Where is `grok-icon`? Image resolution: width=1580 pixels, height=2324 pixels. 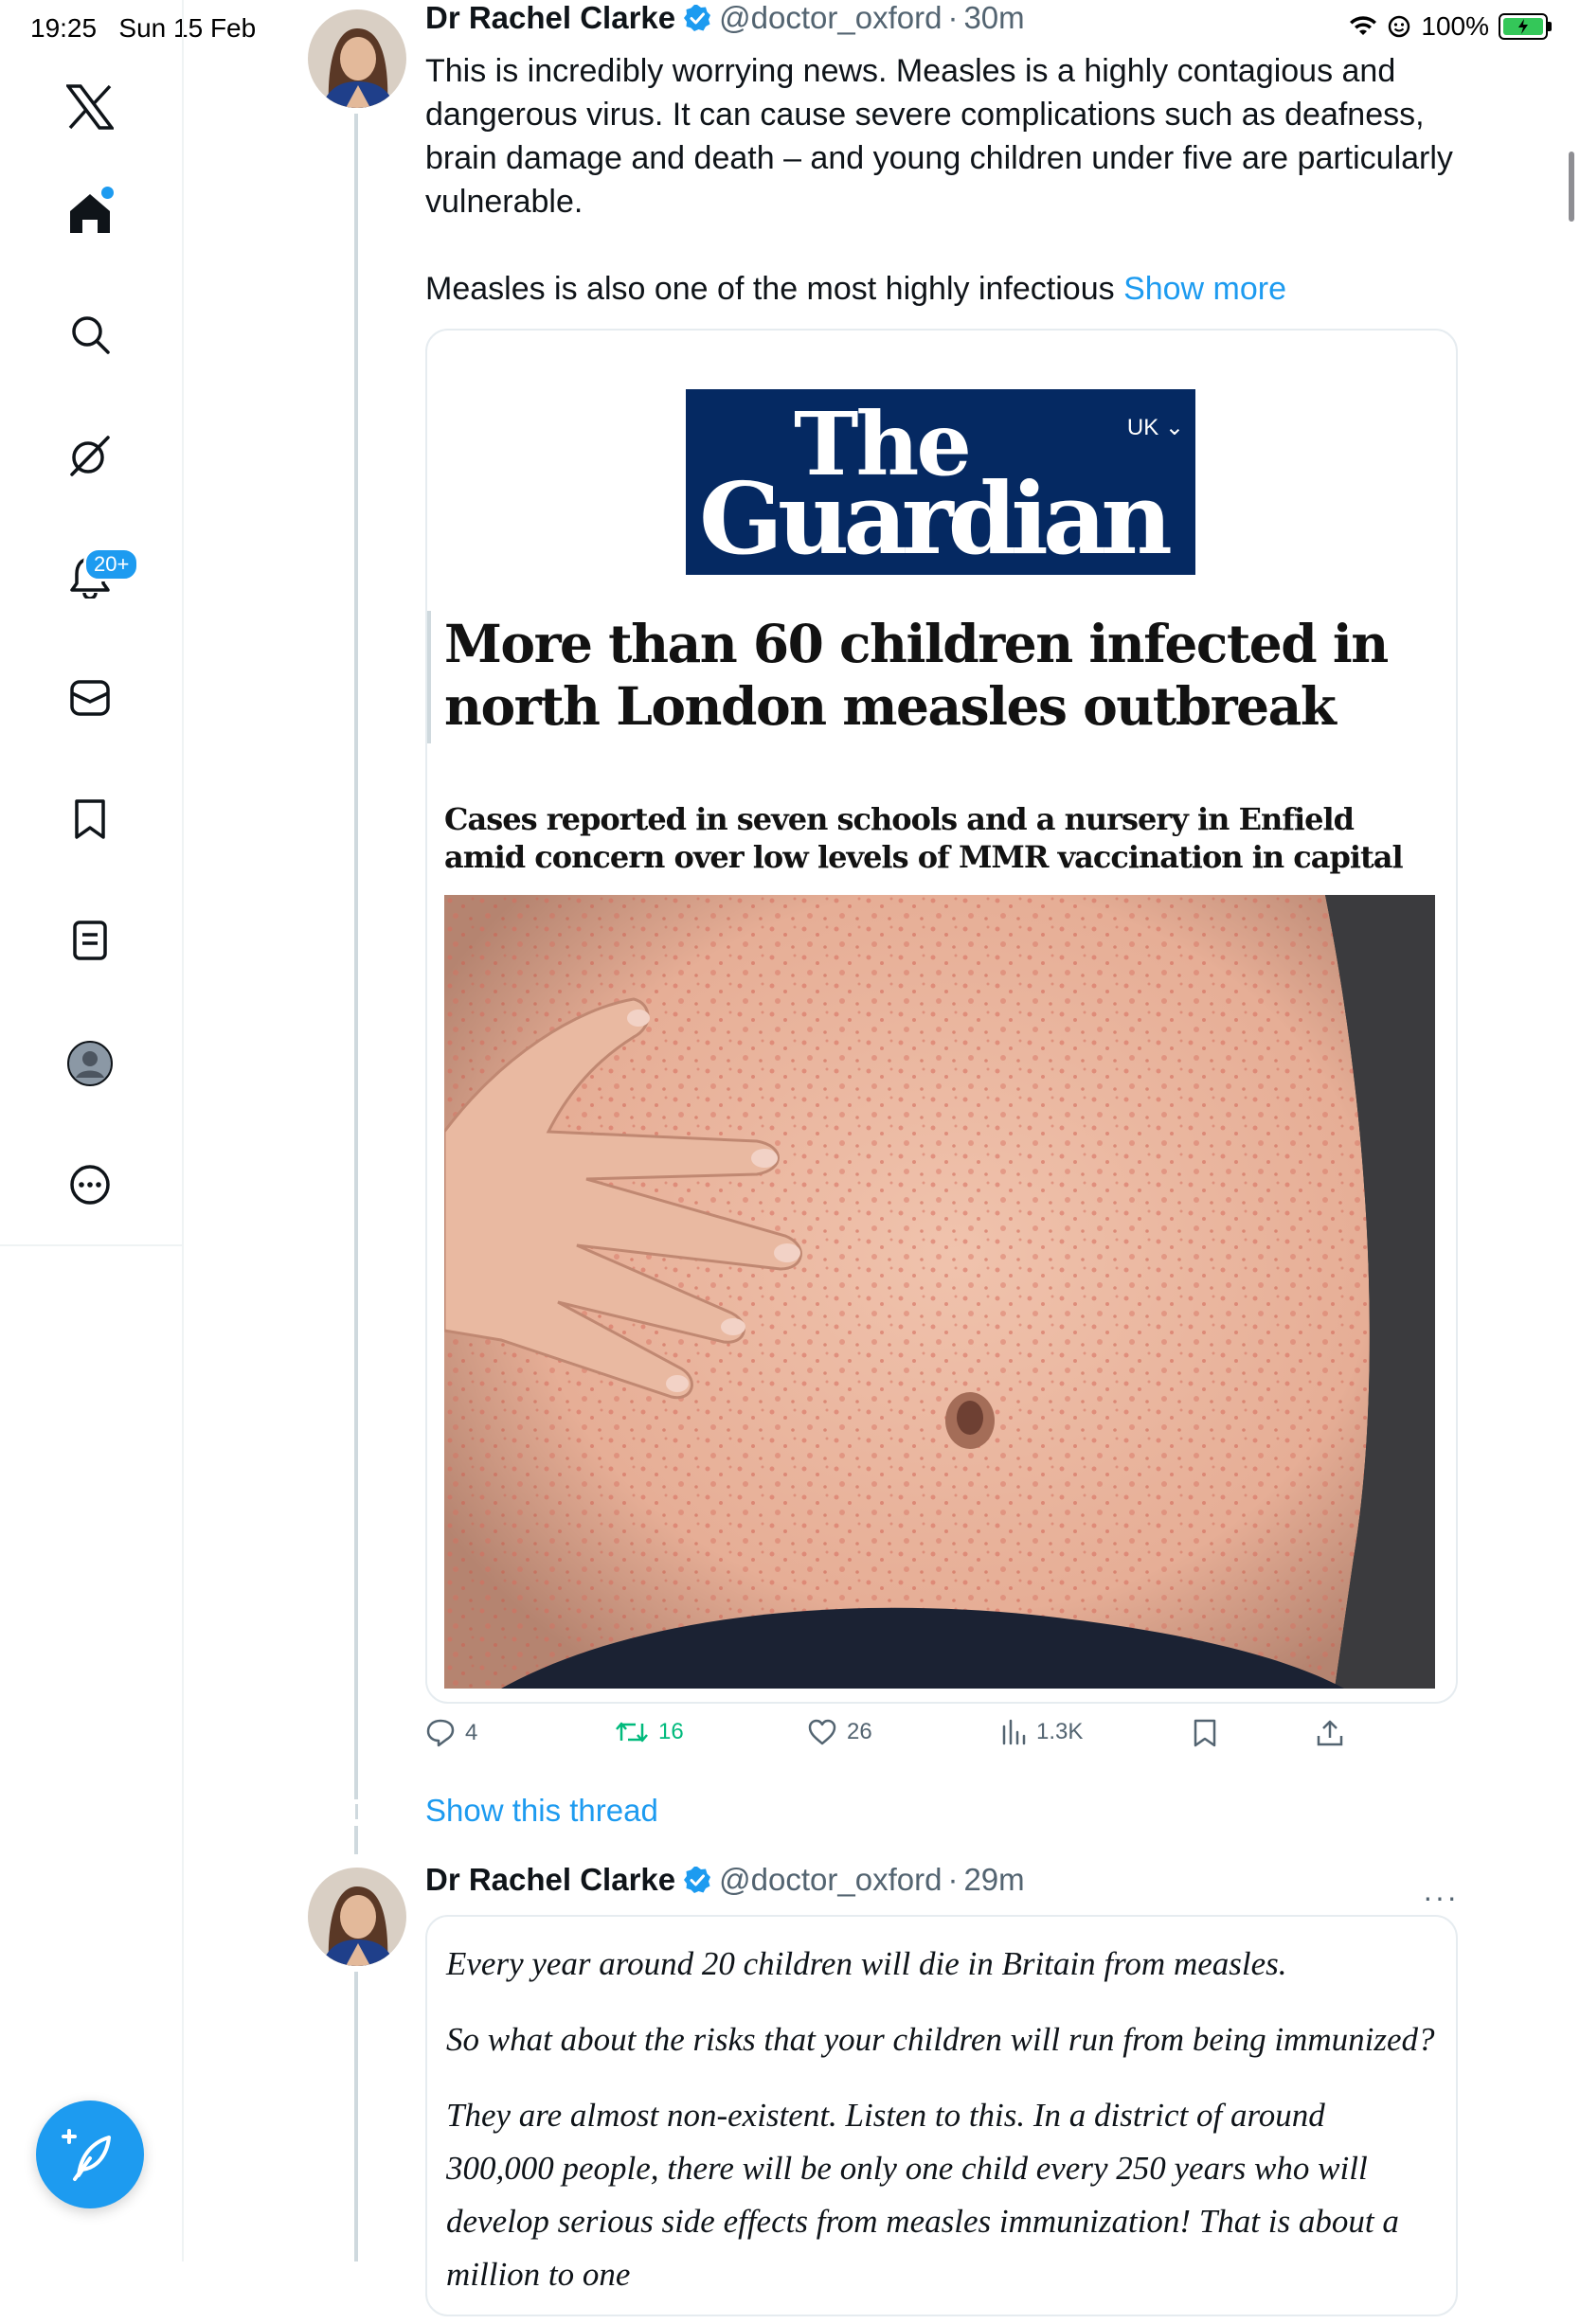
grok-icon is located at coordinates (90, 456).